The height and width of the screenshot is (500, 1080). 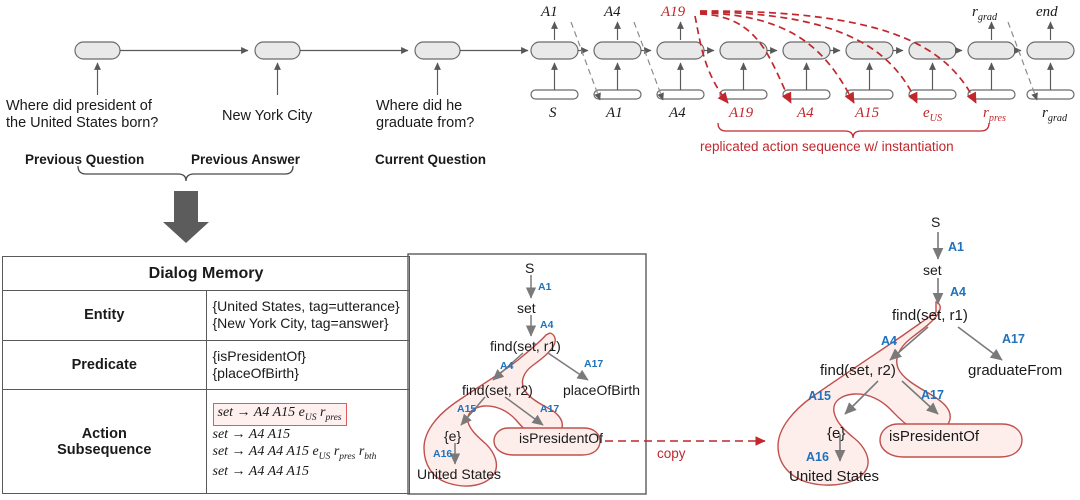 What do you see at coordinates (185, 173) in the screenshot?
I see `brace-previous` at bounding box center [185, 173].